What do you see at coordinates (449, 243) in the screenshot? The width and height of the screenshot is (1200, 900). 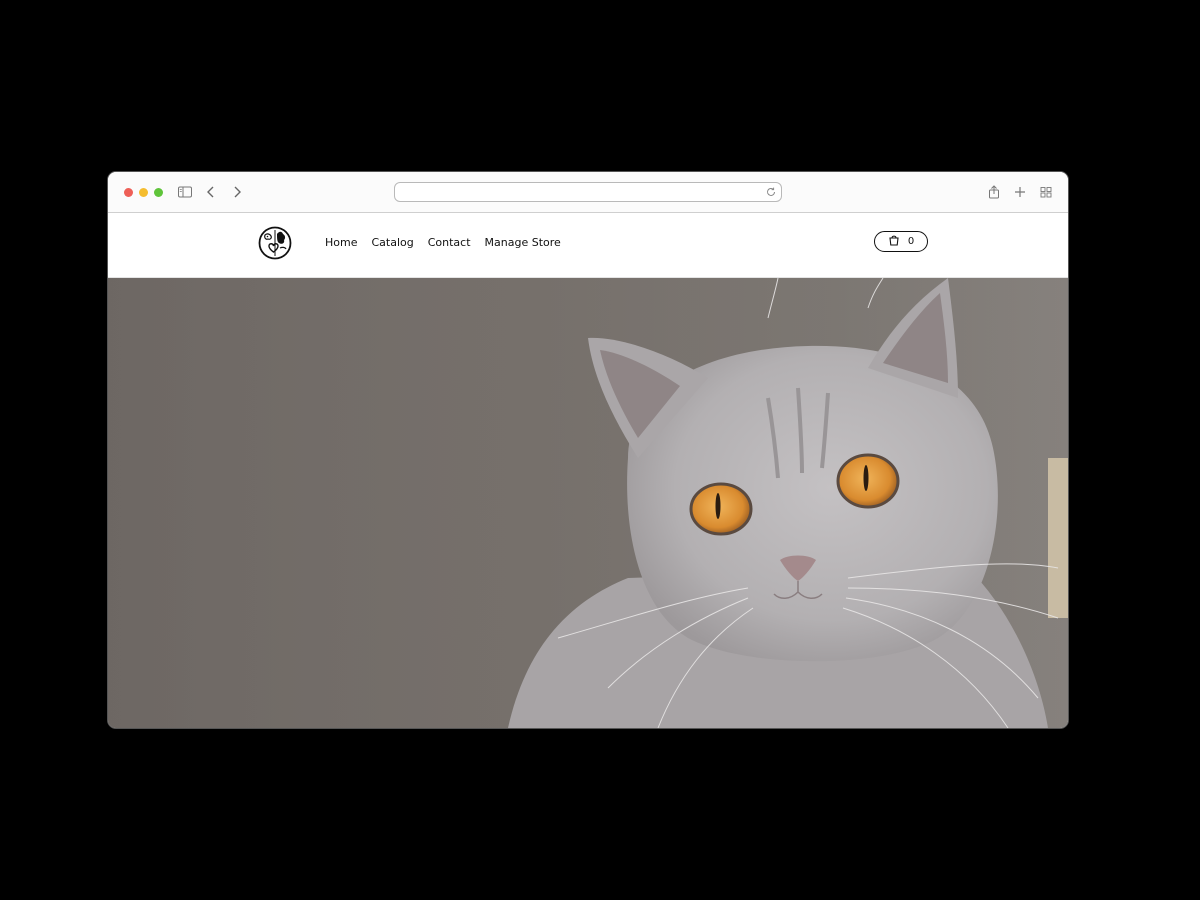 I see `nav-contact: Contact` at bounding box center [449, 243].